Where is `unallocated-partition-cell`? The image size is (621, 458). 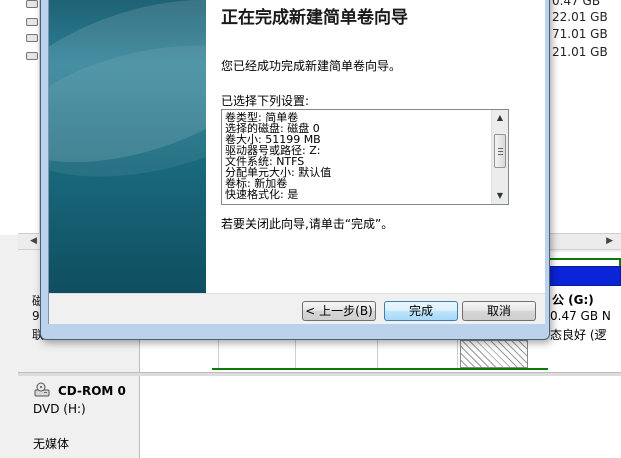
unallocated-partition-cell is located at coordinates (494, 354).